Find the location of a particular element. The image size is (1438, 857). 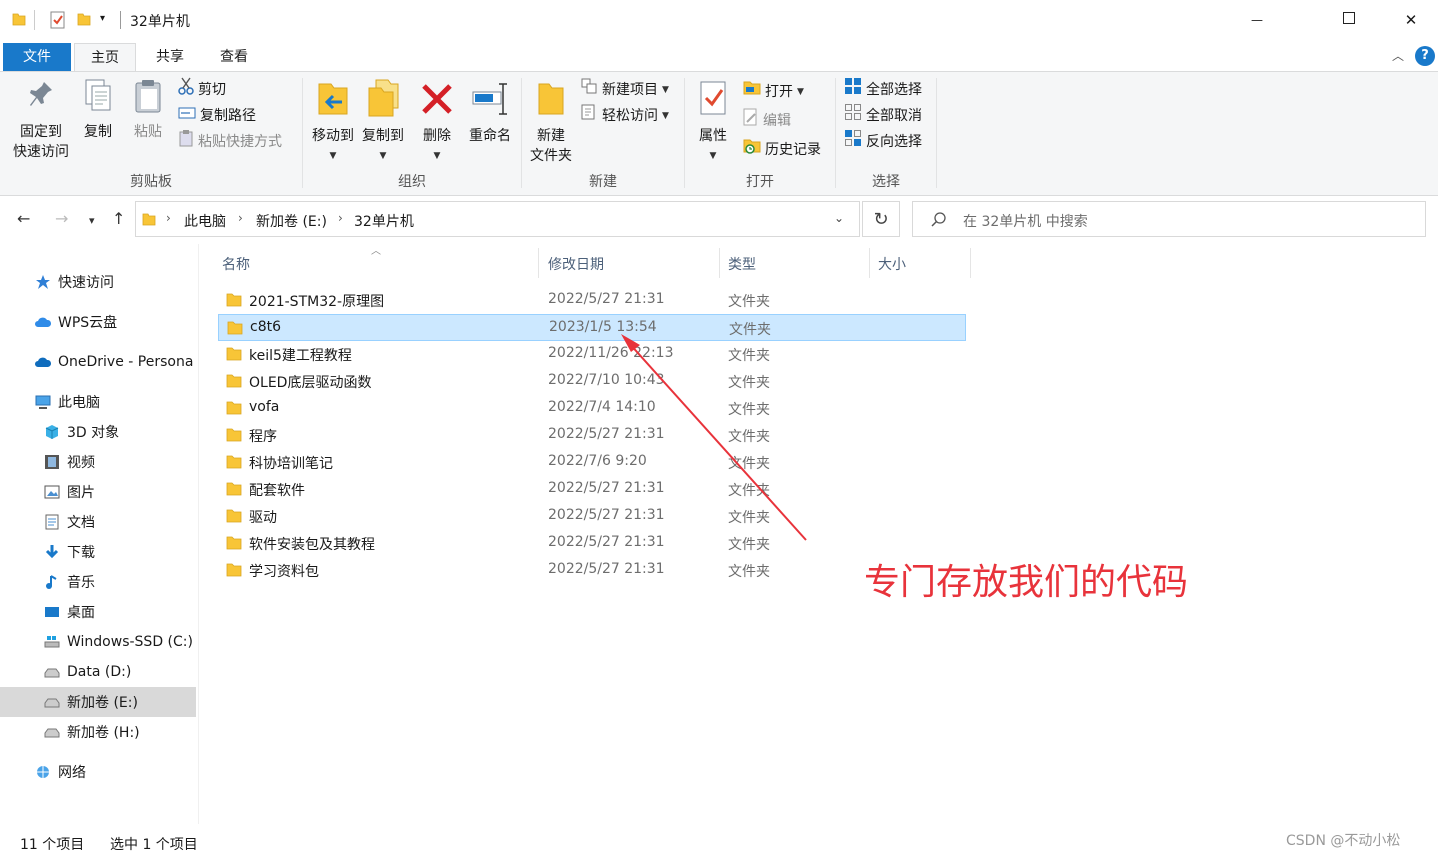

new-folder-button: 新建 文件夹 is located at coordinates (551, 122).